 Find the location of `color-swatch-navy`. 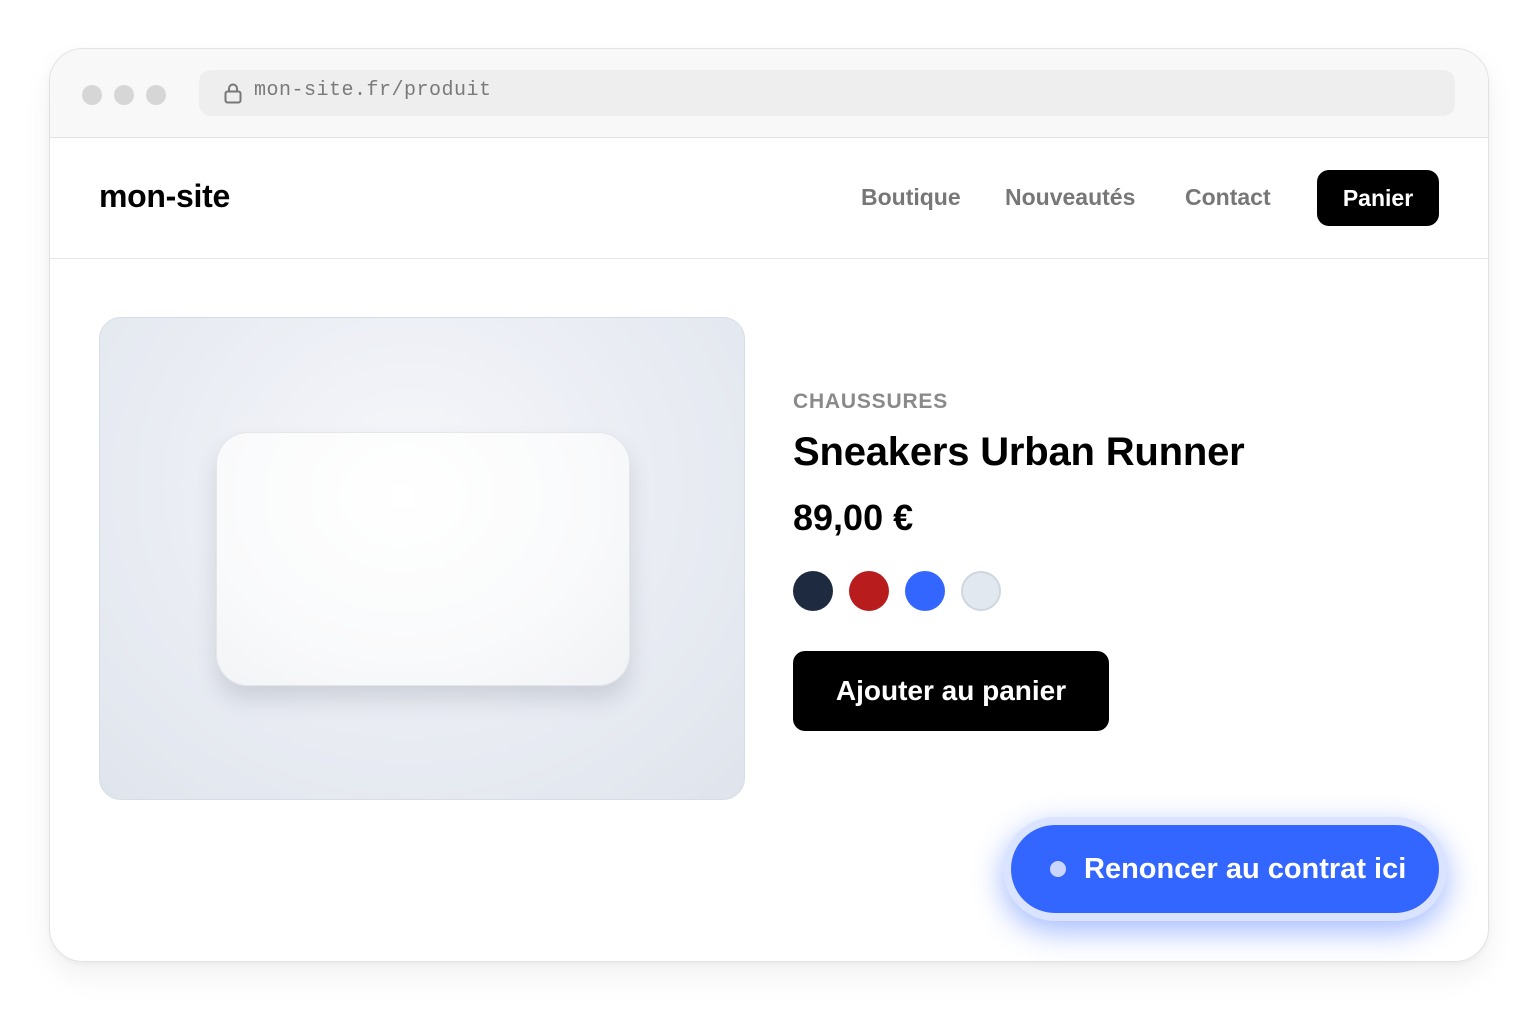

color-swatch-navy is located at coordinates (813, 591).